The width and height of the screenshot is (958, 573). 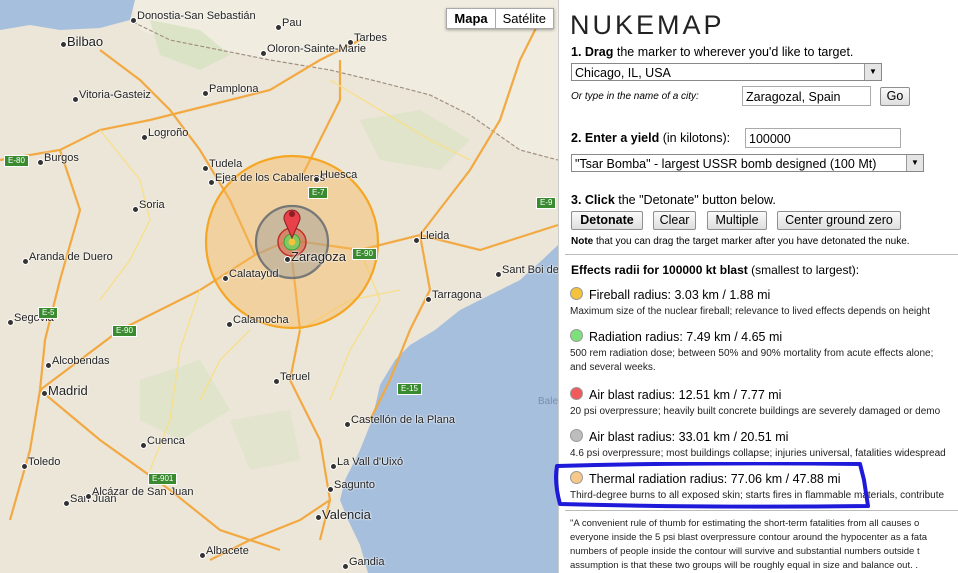 I want to click on road-shield: E-5, so click(x=48, y=313).